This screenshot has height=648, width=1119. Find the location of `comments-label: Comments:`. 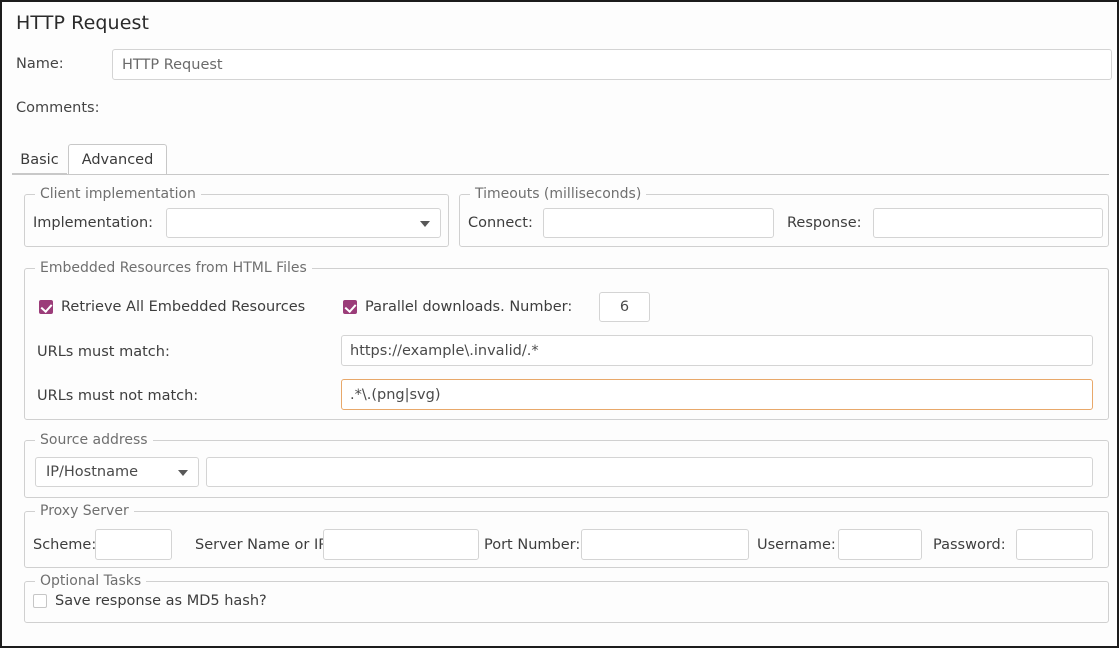

comments-label: Comments: is located at coordinates (58, 108).